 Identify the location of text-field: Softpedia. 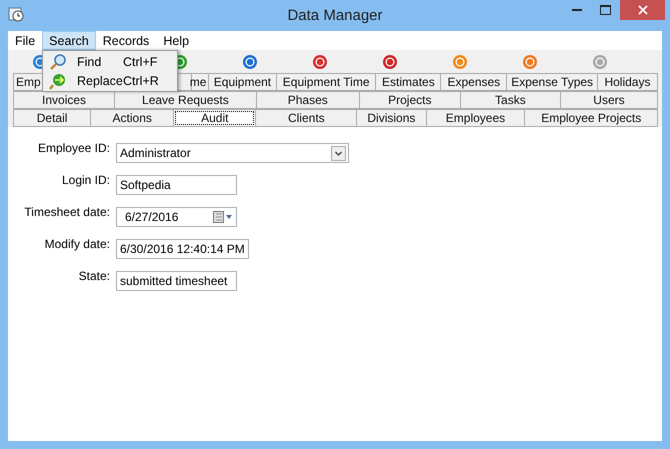
(176, 185).